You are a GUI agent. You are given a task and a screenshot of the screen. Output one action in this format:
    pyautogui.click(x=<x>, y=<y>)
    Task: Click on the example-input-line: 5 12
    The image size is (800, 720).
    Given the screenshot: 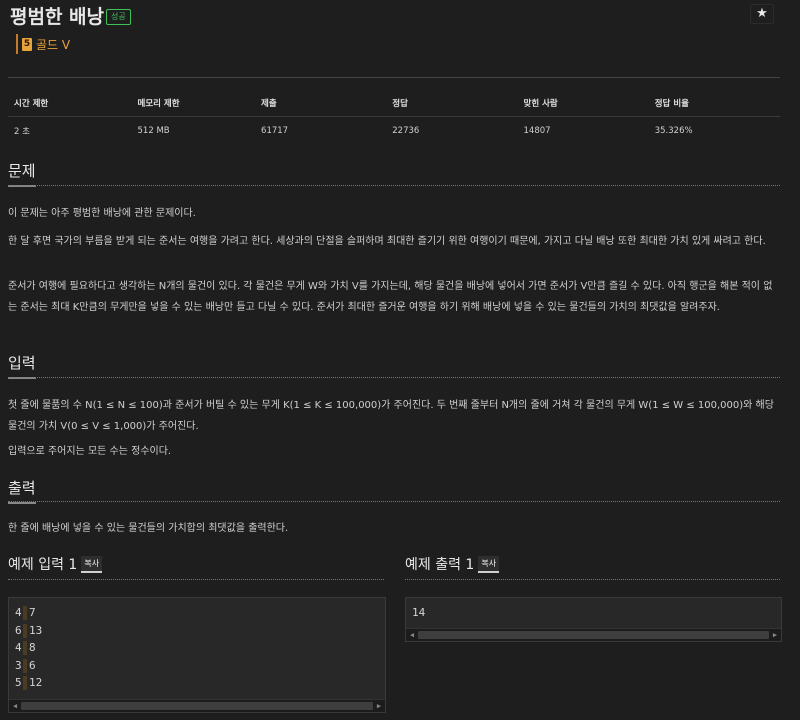 What is the action you would take?
    pyautogui.click(x=200, y=683)
    